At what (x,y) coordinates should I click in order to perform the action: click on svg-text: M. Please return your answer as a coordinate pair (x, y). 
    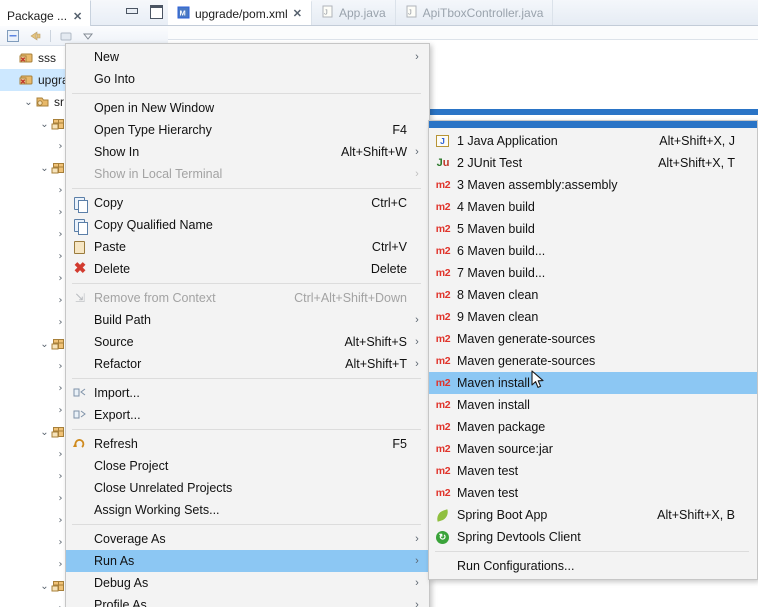
    Looking at the image, I should click on (183, 12).